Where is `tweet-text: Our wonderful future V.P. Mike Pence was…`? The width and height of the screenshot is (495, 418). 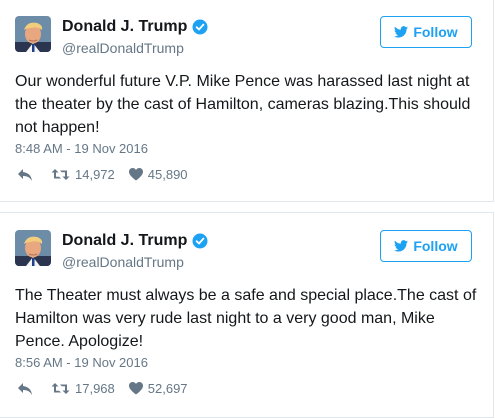
tweet-text: Our wonderful future V.P. Mike Pence was… is located at coordinates (243, 104).